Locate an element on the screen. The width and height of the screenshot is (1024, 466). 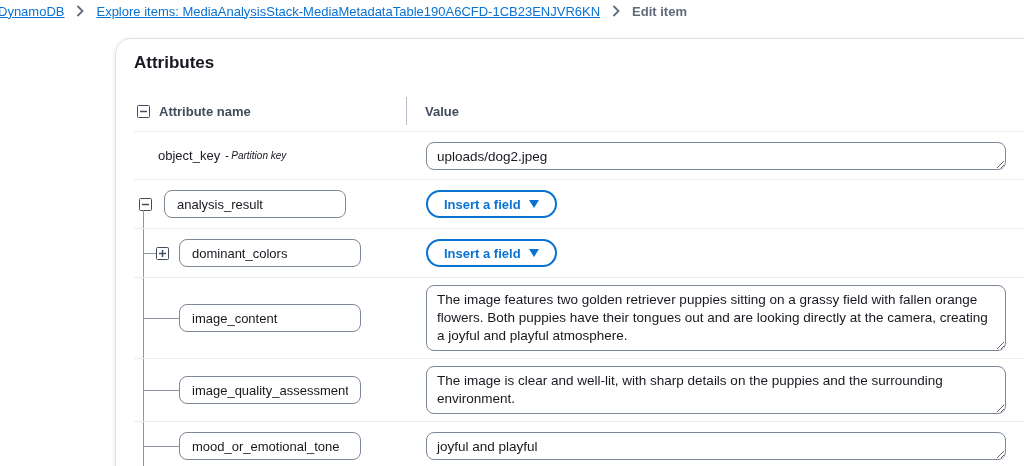
column-header: Attribute name is located at coordinates (205, 111).